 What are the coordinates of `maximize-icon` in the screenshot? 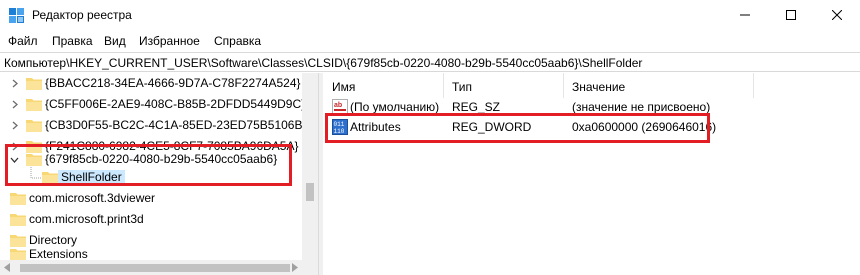 It's located at (791, 15).